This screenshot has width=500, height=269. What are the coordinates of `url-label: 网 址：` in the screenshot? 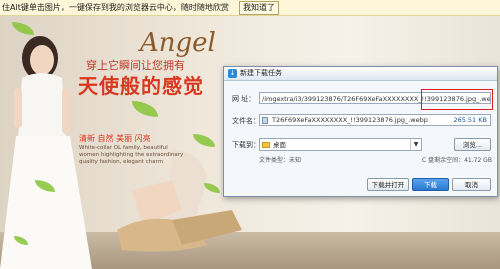 It's located at (244, 99).